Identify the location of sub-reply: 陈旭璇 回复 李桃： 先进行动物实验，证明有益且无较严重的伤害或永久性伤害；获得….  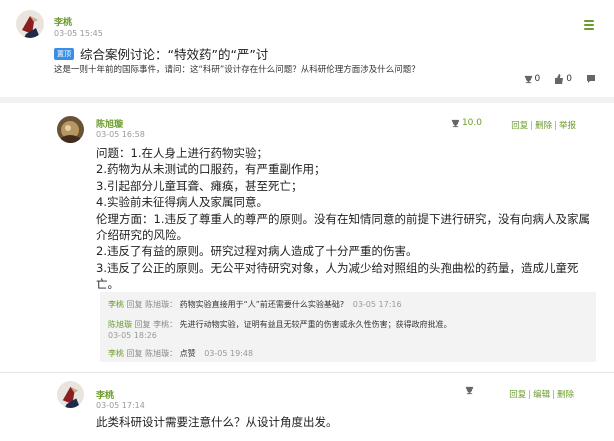
(280, 324).